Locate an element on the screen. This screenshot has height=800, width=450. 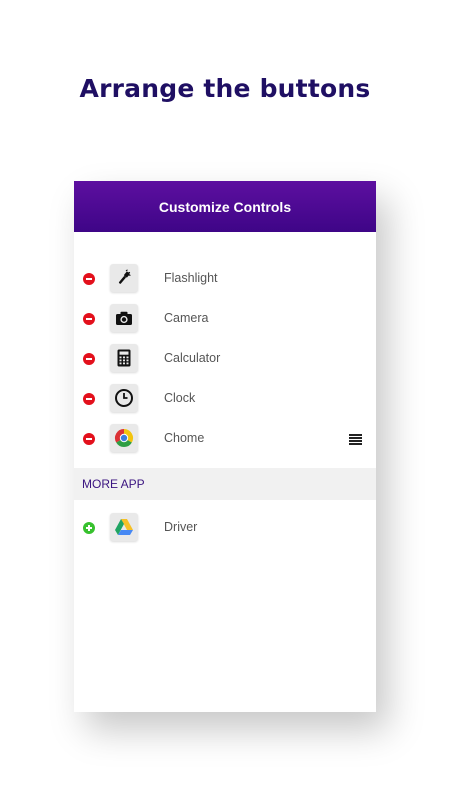
more-apps-header: MORE APP is located at coordinates (225, 484).